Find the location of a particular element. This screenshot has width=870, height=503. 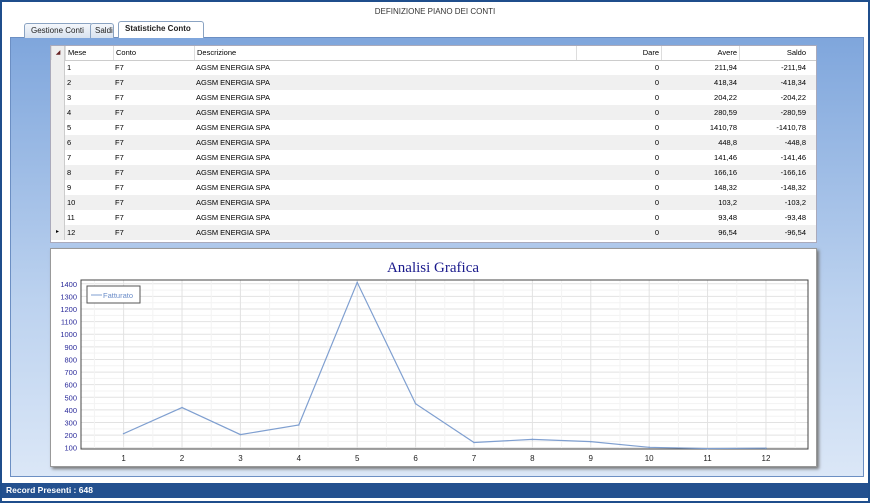

table-row: 9 F7 AGSM ENERGIA SPA 0 148,32 -148,32 is located at coordinates (433, 187).